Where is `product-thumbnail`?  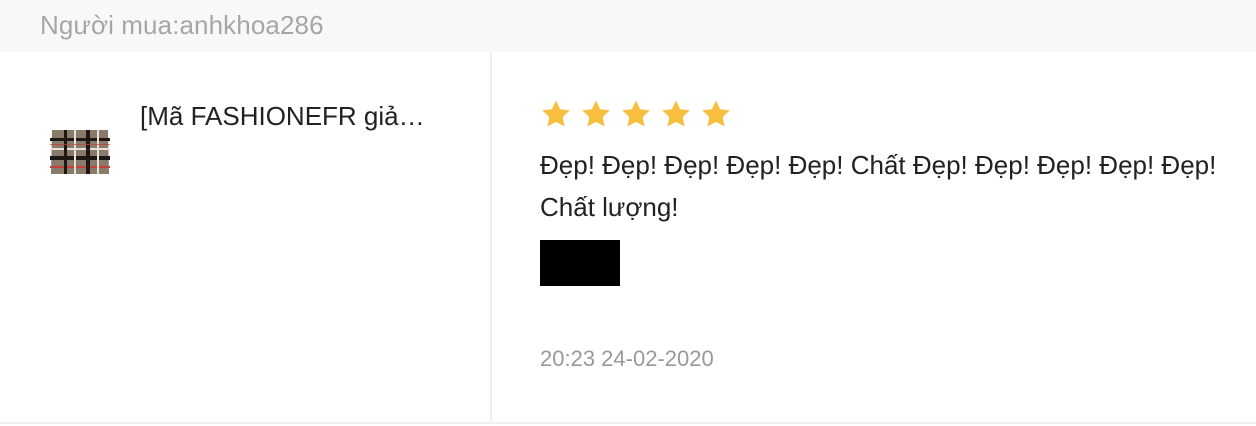
product-thumbnail is located at coordinates (80, 152).